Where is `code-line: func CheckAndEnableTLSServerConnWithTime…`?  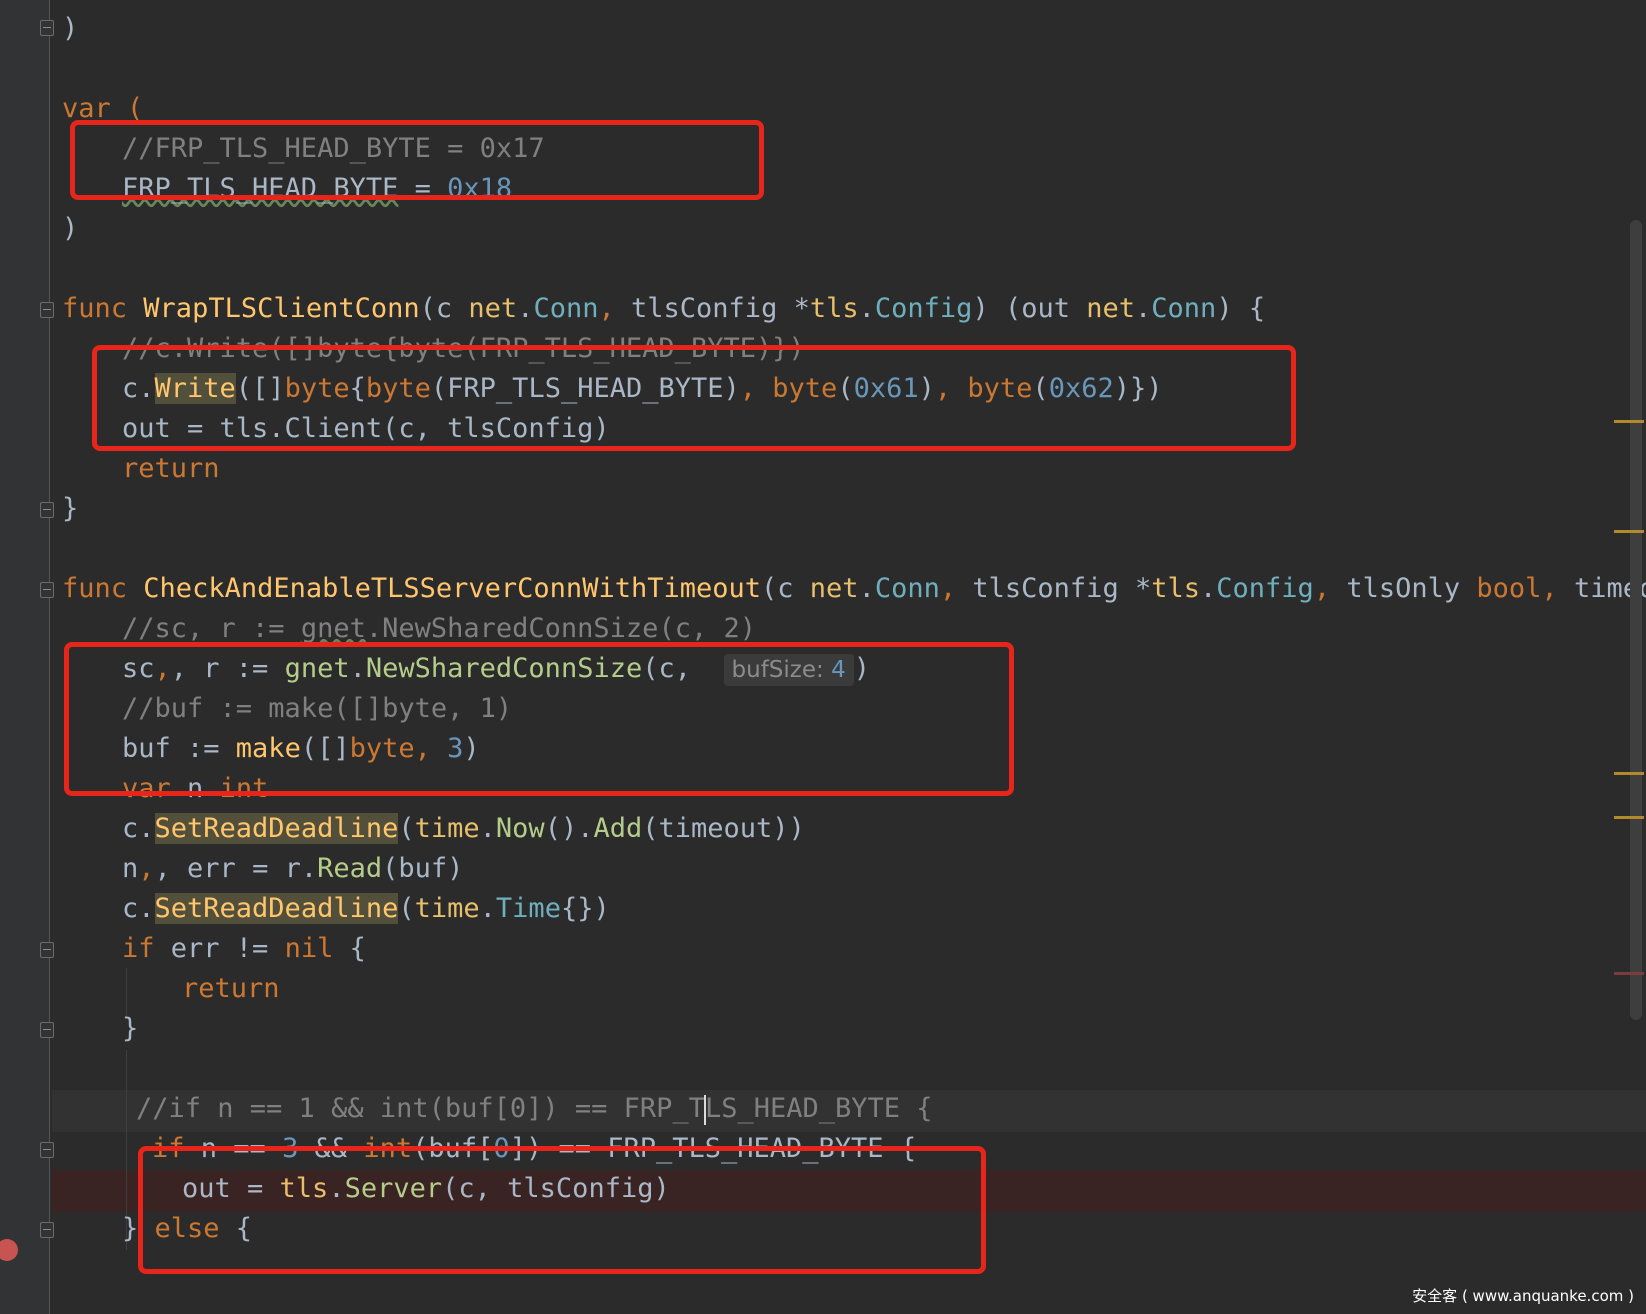
code-line: func CheckAndEnableTLSServerConnWithTime… is located at coordinates (854, 588).